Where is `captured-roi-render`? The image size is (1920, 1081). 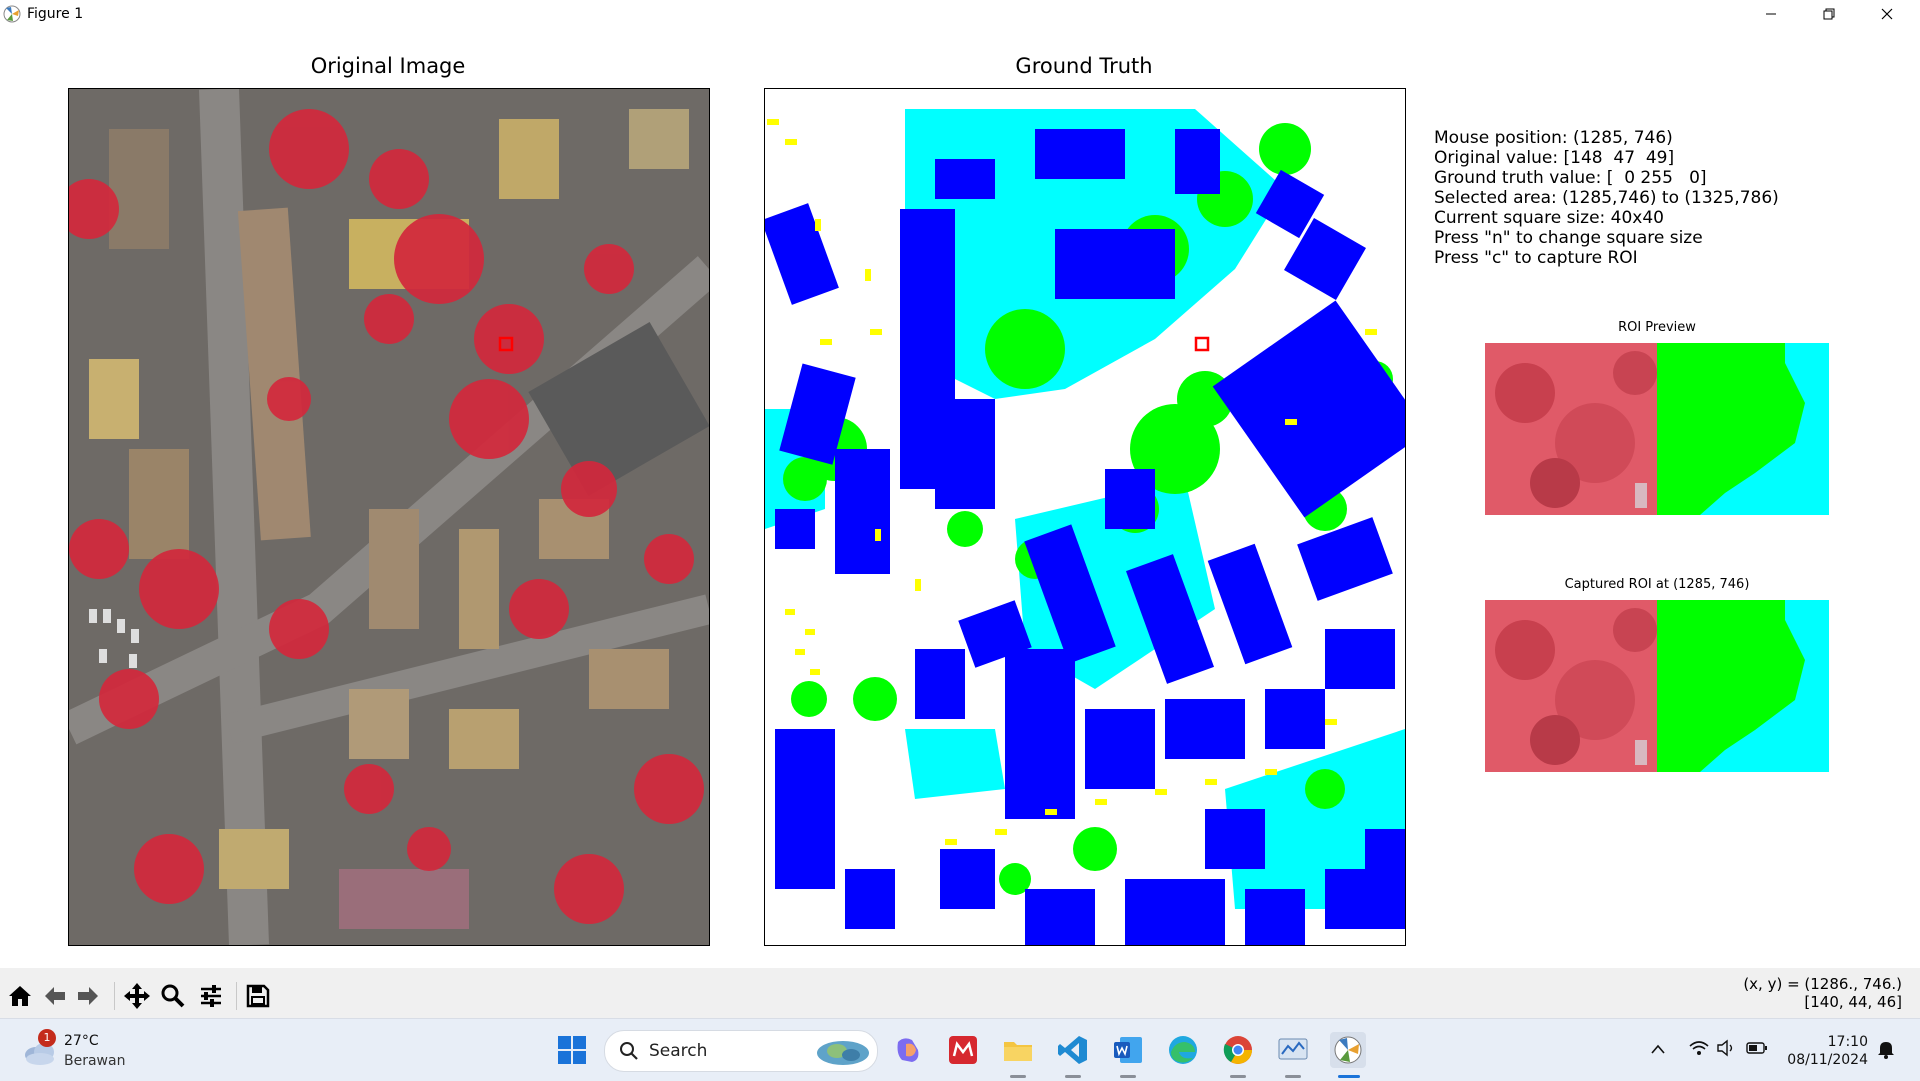 captured-roi-render is located at coordinates (1657, 686).